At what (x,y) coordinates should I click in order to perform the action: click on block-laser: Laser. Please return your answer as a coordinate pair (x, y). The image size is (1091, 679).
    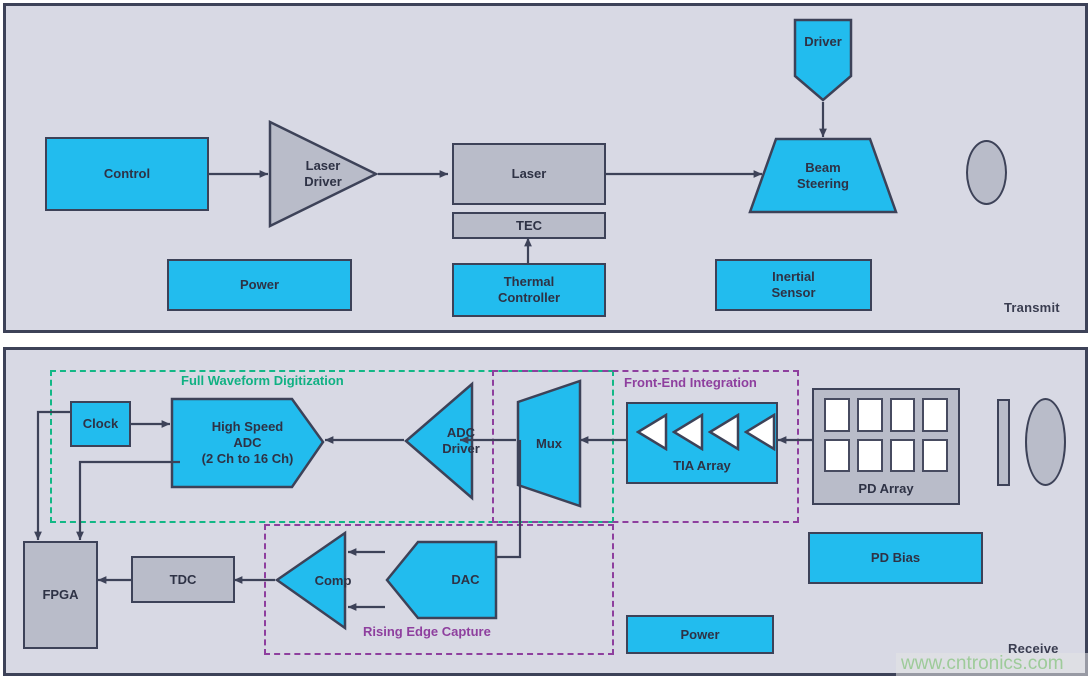
    Looking at the image, I should click on (529, 174).